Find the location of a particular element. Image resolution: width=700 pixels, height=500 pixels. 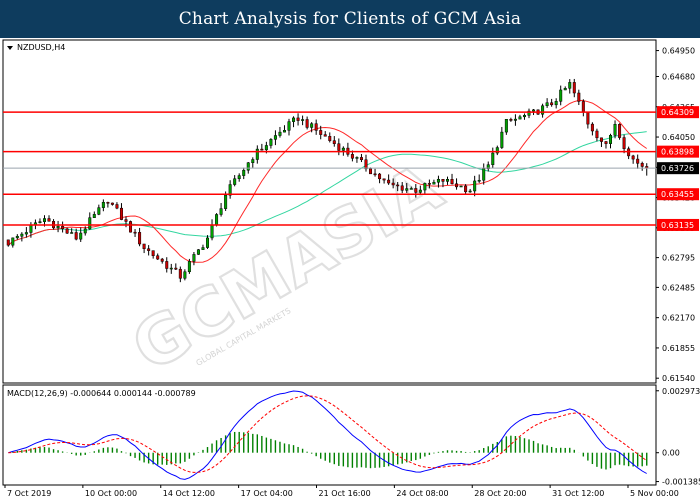

price-axis-label: 0.61855 is located at coordinates (678, 348).